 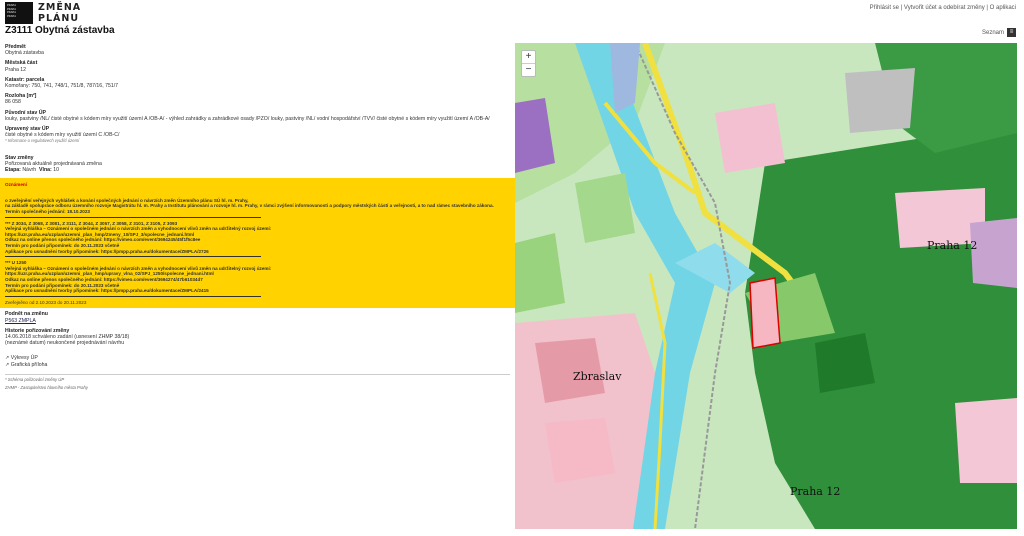 I want to click on brand-line-1: ZMĚNA, so click(x=60, y=7).